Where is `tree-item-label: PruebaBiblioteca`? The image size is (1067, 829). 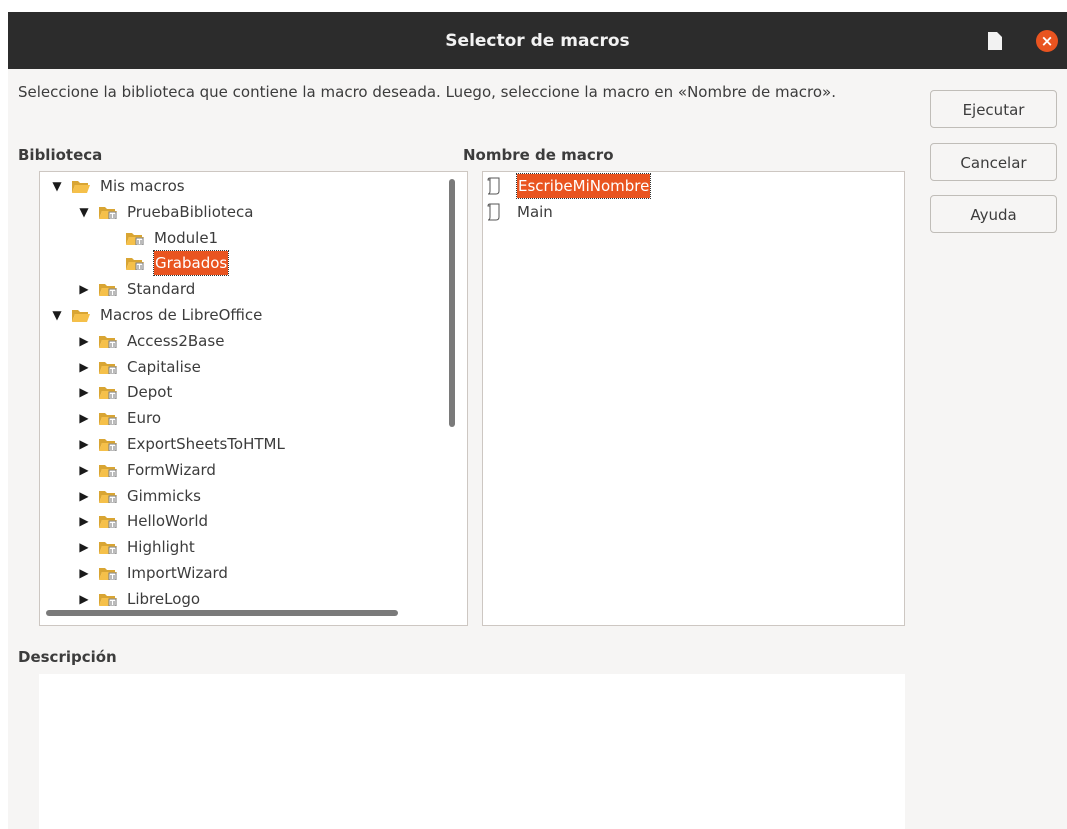
tree-item-label: PruebaBiblioteca is located at coordinates (190, 211).